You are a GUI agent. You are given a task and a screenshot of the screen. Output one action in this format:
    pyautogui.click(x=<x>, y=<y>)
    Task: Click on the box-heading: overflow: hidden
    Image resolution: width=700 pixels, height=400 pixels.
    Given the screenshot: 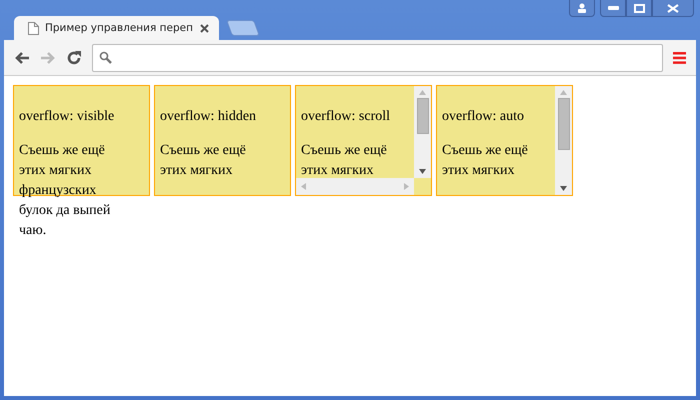 What is the action you would take?
    pyautogui.click(x=209, y=117)
    